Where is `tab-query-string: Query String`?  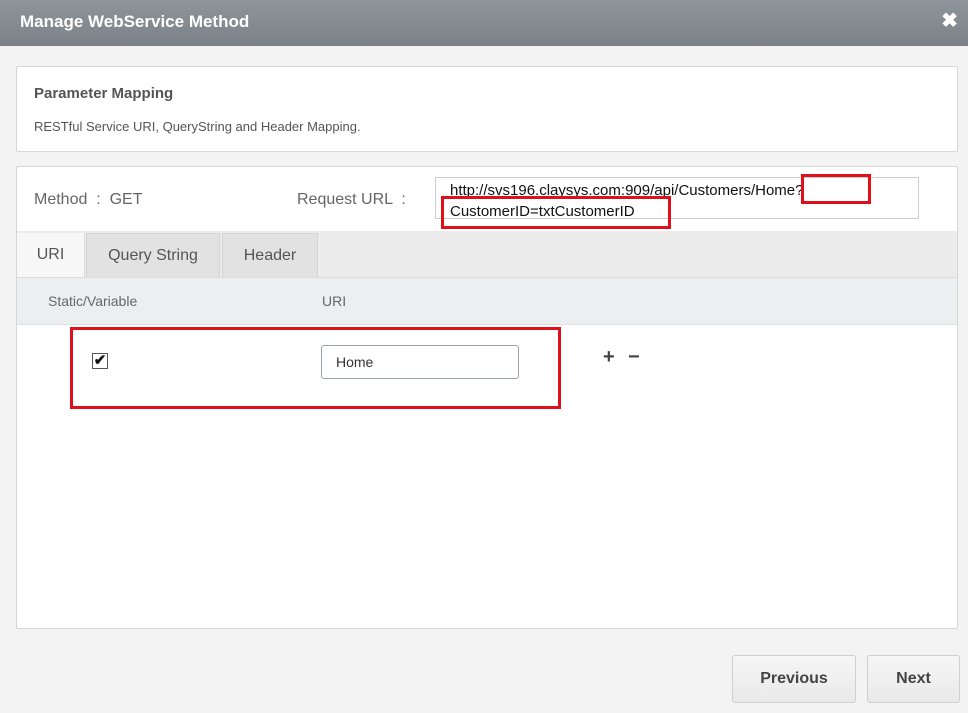 tab-query-string: Query String is located at coordinates (153, 255).